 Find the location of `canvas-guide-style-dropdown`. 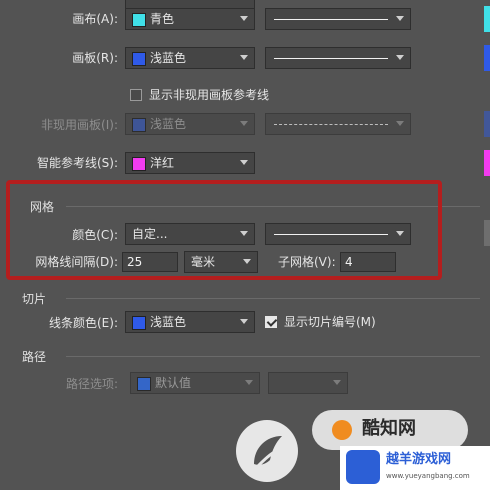

canvas-guide-style-dropdown is located at coordinates (338, 19).